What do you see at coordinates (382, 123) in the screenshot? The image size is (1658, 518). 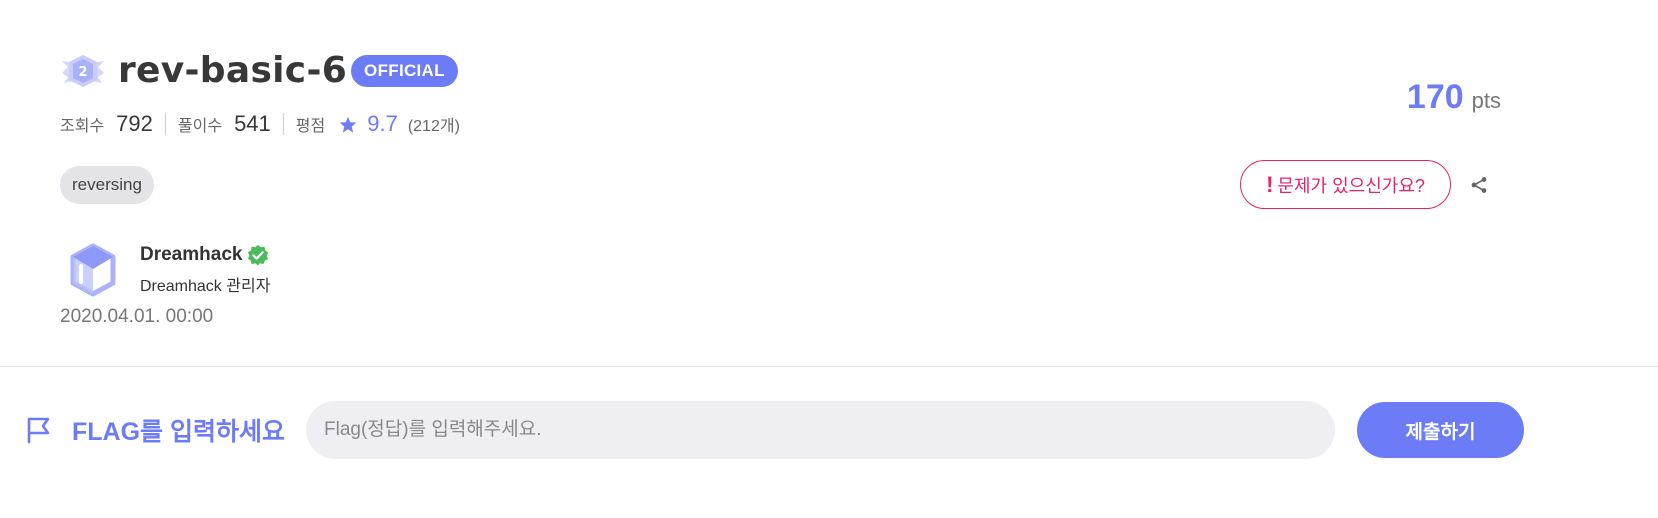 I see `rating-value: 9.7` at bounding box center [382, 123].